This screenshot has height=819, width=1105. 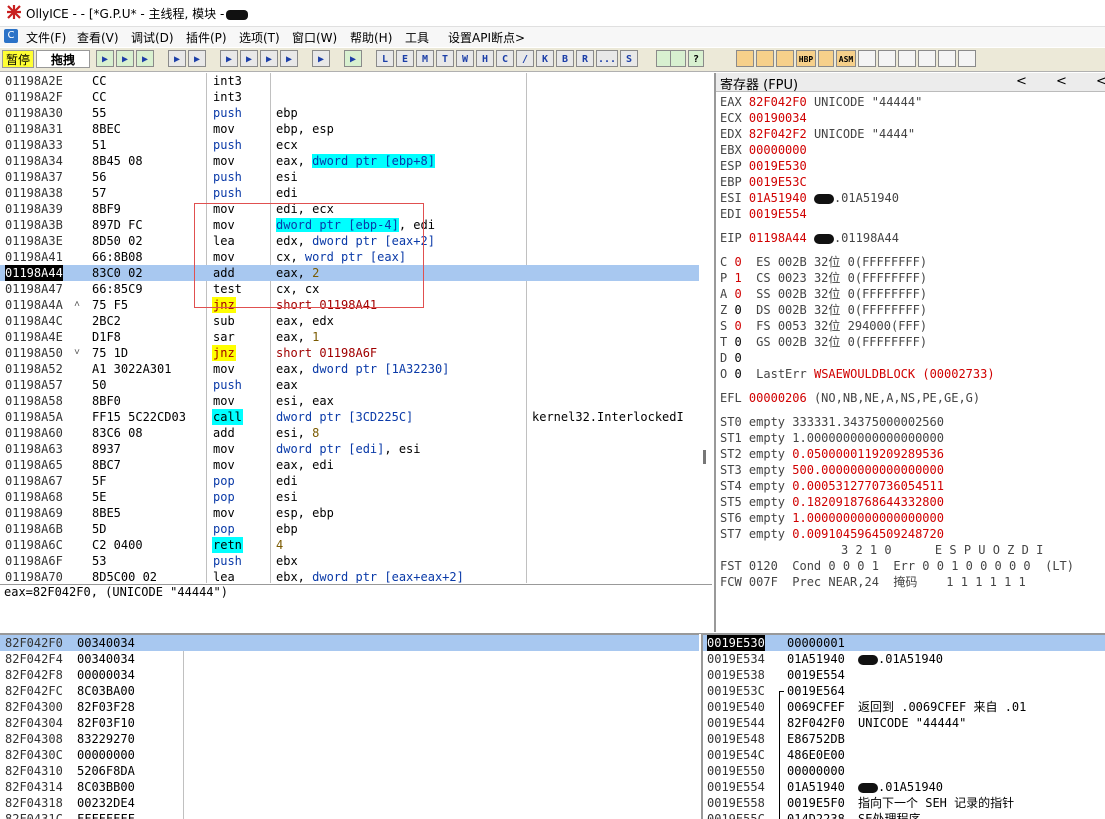 What do you see at coordinates (832, 486) in the screenshot?
I see `fpu-row: ST4 empty 0.0005312770736054511` at bounding box center [832, 486].